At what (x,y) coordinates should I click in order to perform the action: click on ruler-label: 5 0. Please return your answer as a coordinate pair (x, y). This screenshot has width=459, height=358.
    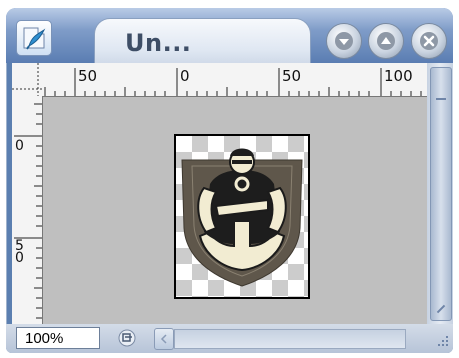
    Looking at the image, I should click on (19, 252).